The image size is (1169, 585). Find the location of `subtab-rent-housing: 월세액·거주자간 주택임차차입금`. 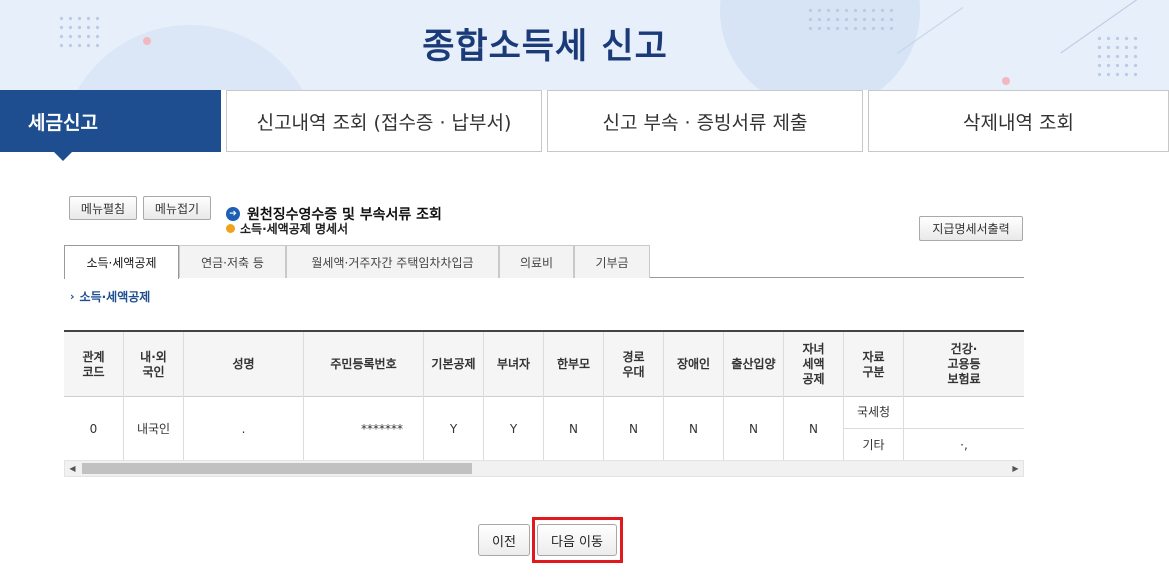

subtab-rent-housing: 월세액·거주자간 주택임차차입금 is located at coordinates (392, 261).